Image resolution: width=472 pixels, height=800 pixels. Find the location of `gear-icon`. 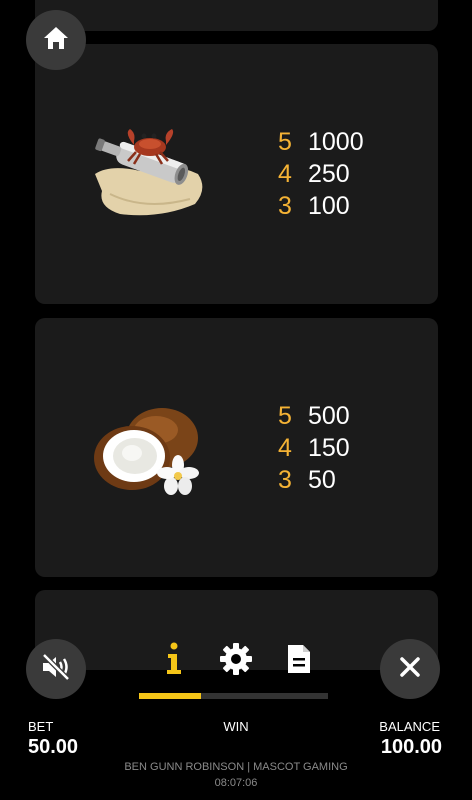

gear-icon is located at coordinates (236, 661).